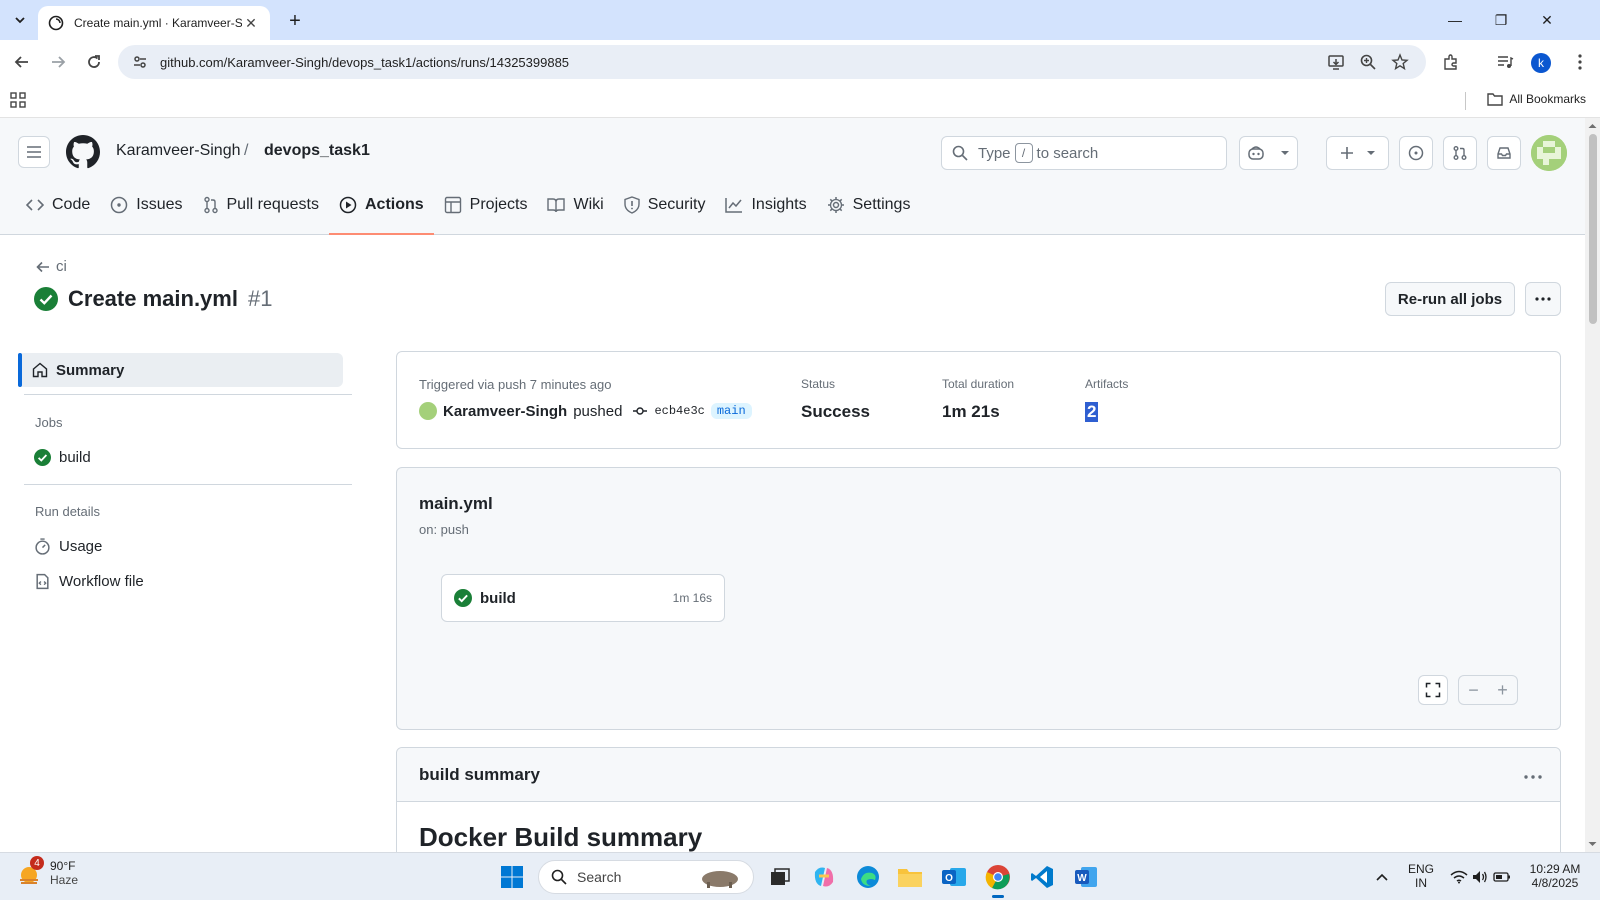 The image size is (1600, 900). Describe the element at coordinates (1421, 876) in the screenshot. I see `language-indicator: ENG IN` at that location.